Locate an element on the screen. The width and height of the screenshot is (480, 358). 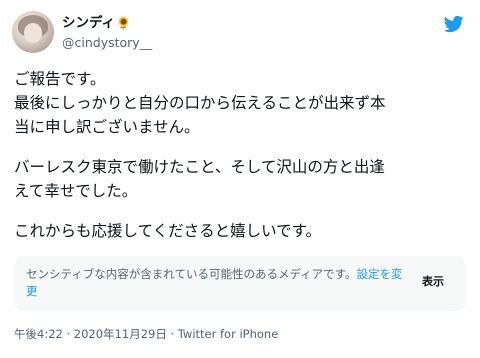
sunflower-emoji: 🌻 is located at coordinates (124, 23).